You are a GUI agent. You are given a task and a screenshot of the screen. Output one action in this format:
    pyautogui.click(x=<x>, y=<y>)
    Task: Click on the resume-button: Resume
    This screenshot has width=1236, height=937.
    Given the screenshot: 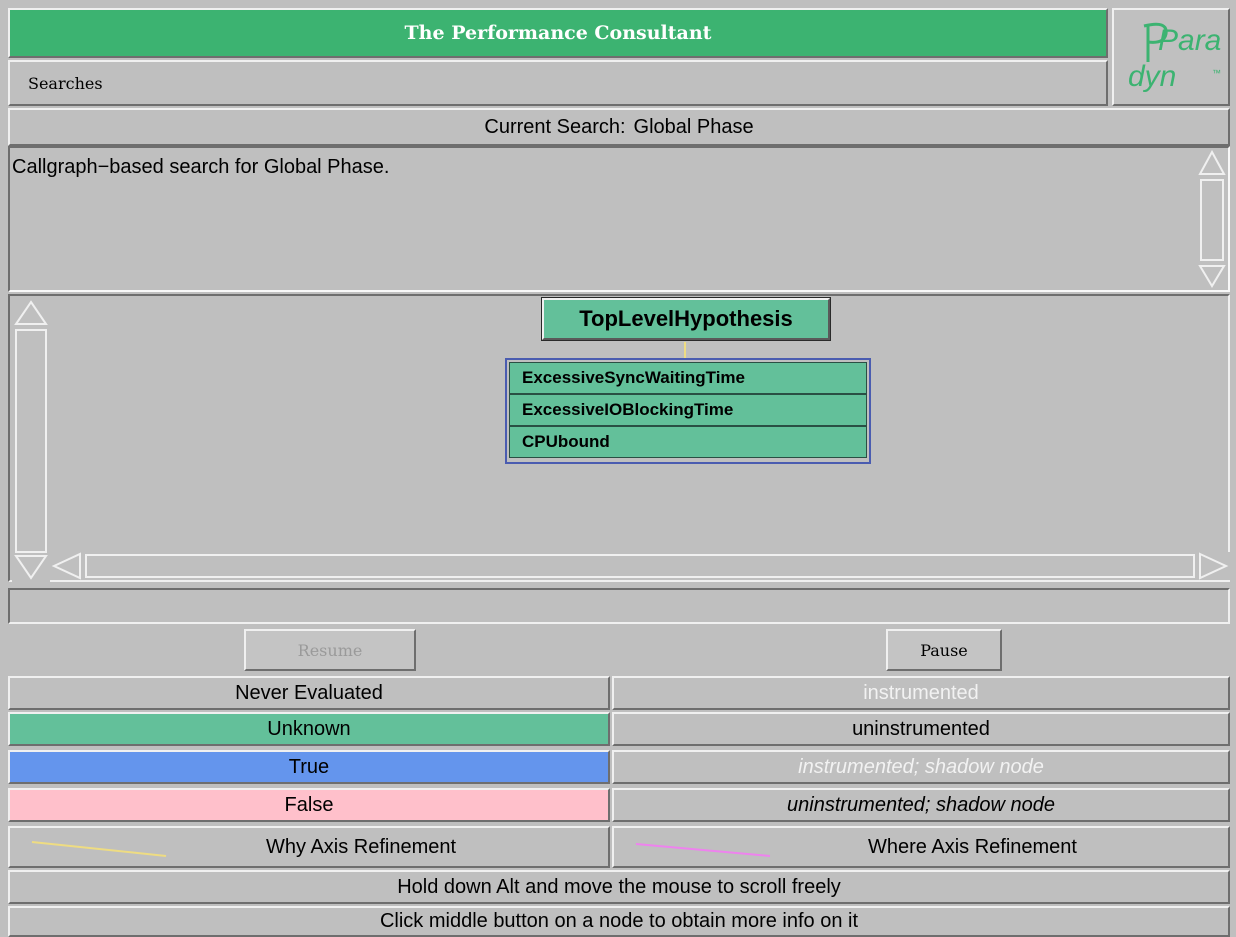 What is the action you would take?
    pyautogui.click(x=330, y=650)
    